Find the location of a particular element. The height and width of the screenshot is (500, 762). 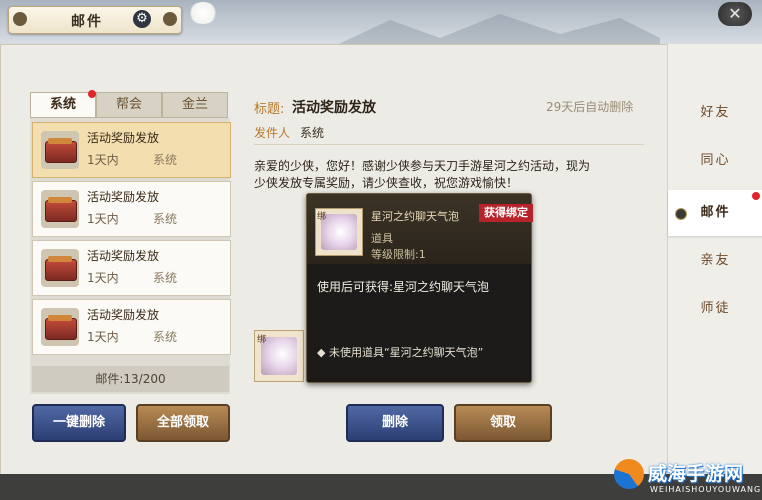

active-marker-icon is located at coordinates (681, 214).